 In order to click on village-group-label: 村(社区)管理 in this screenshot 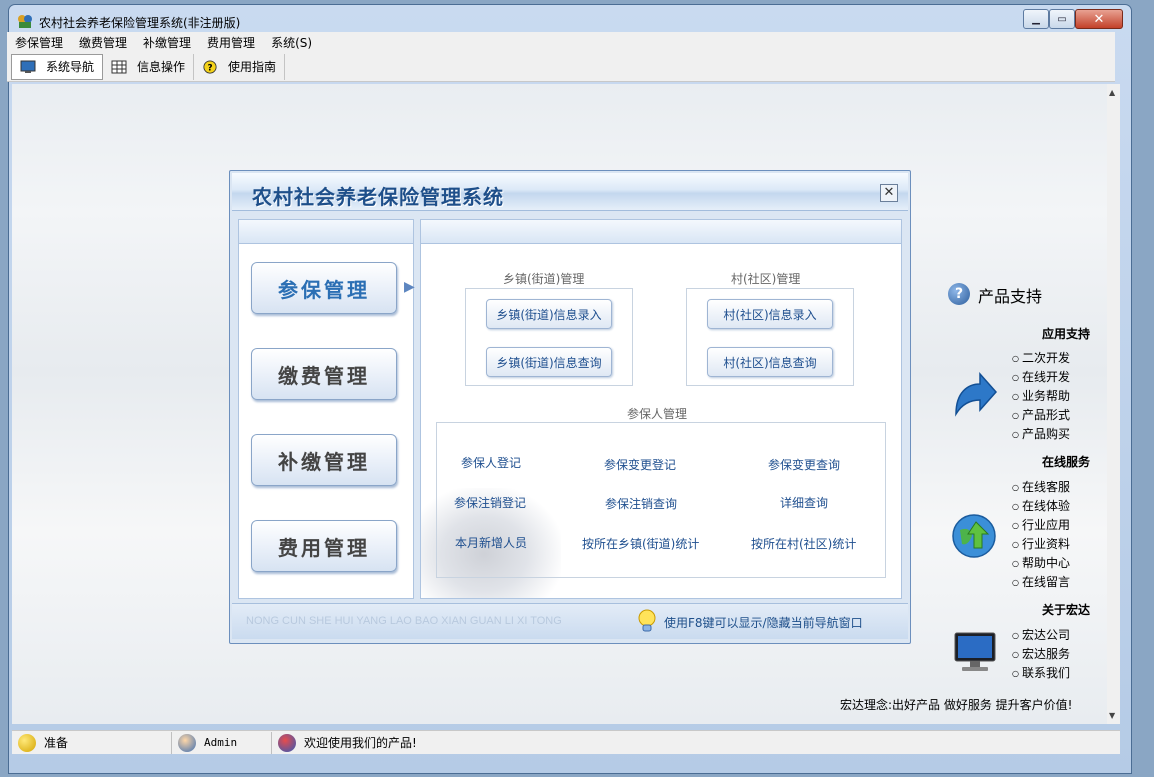, I will do `click(766, 279)`.